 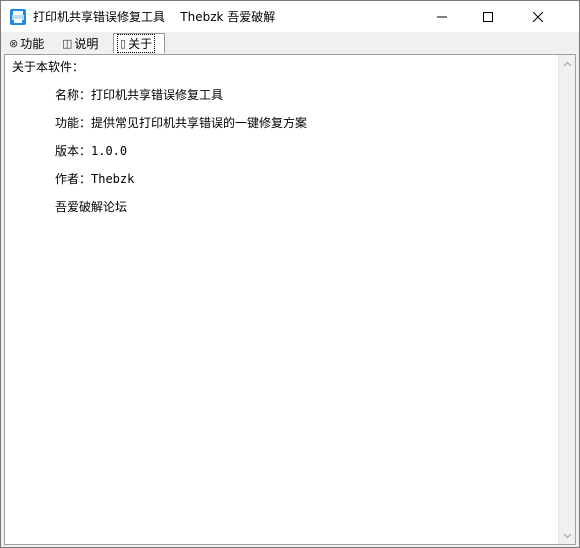 I want to click on vertical-scrollbar, so click(x=566, y=299).